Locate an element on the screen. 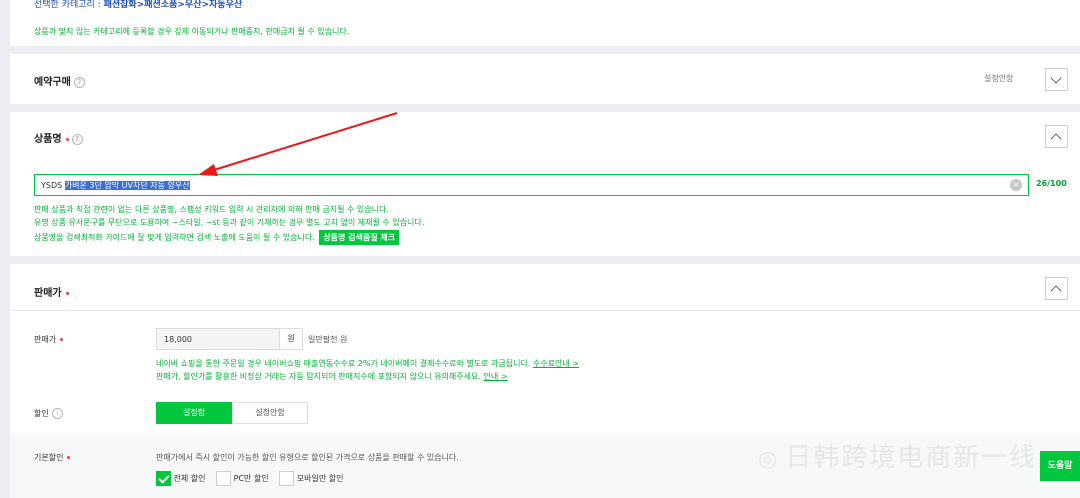 The height and width of the screenshot is (498, 1080). checkbox-mobile-only is located at coordinates (287, 478).